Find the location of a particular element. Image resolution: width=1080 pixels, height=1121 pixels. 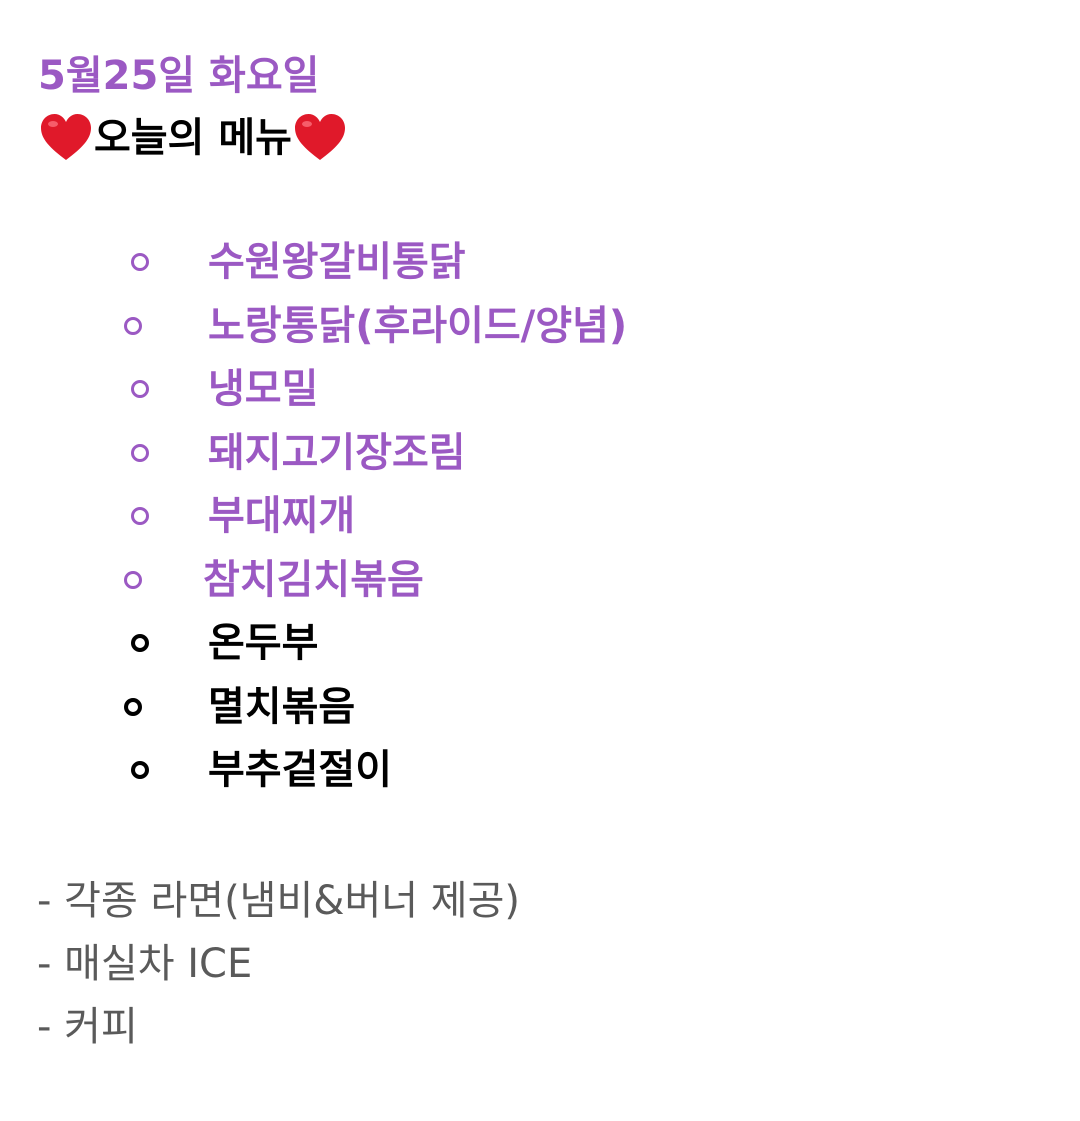

extras-list: - 각종 라면(냄비&버너 제공) - 매실차 ICE - 커피 is located at coordinates (278, 964).